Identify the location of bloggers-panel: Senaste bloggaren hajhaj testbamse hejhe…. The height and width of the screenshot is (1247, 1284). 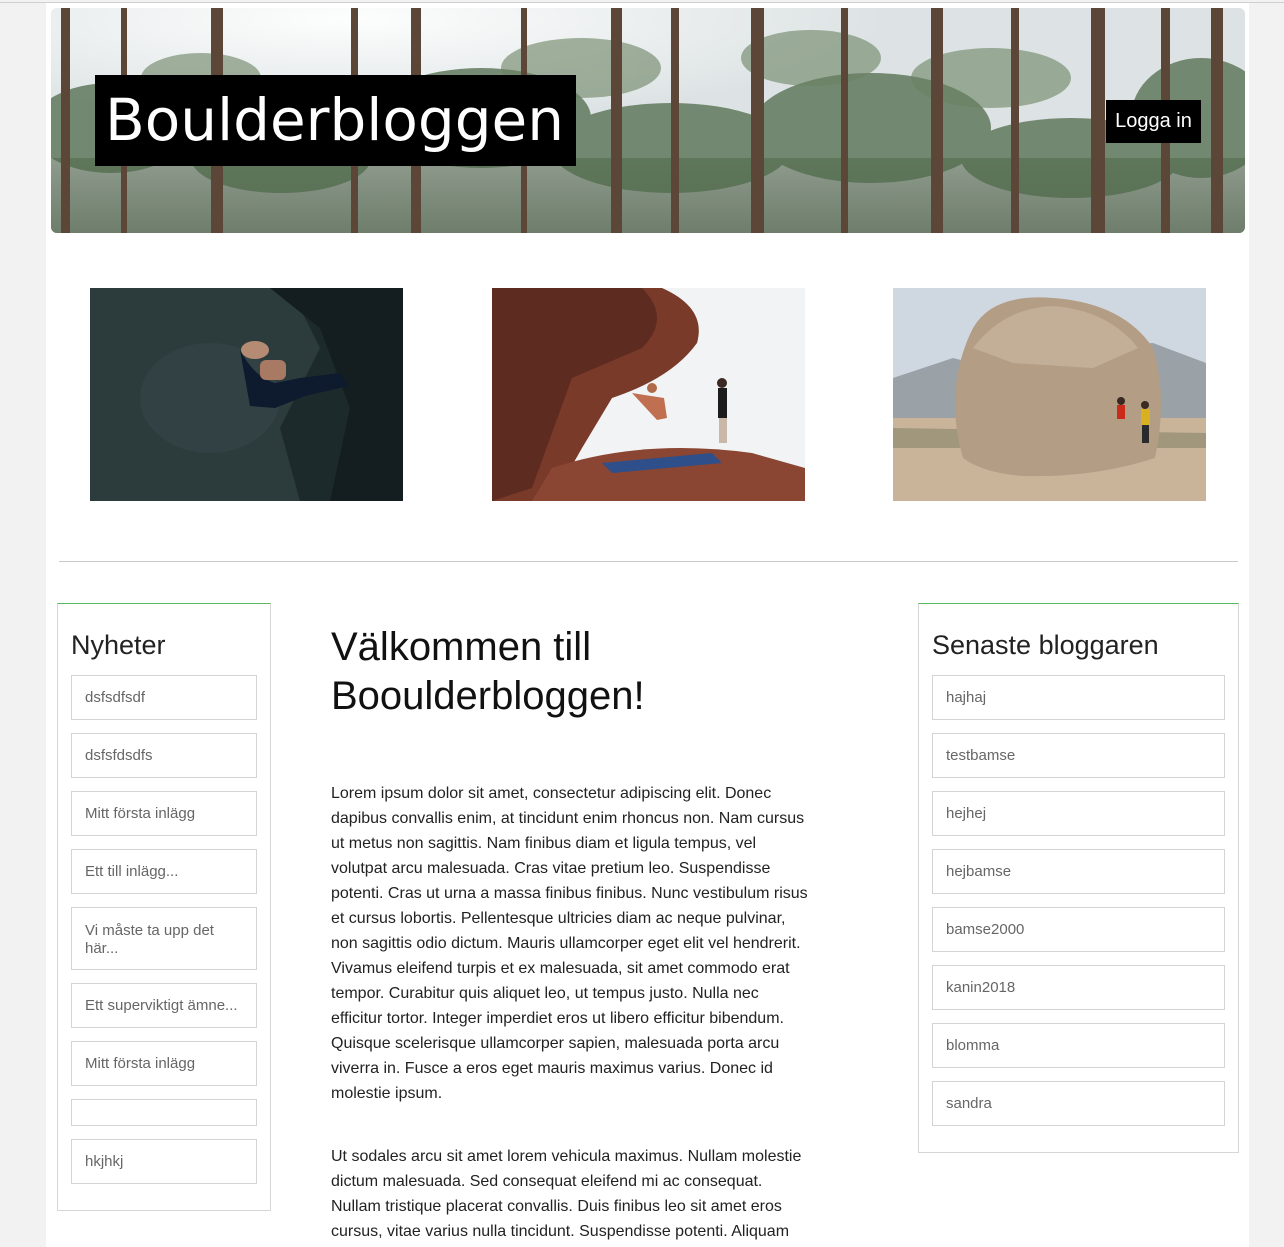
(1078, 878).